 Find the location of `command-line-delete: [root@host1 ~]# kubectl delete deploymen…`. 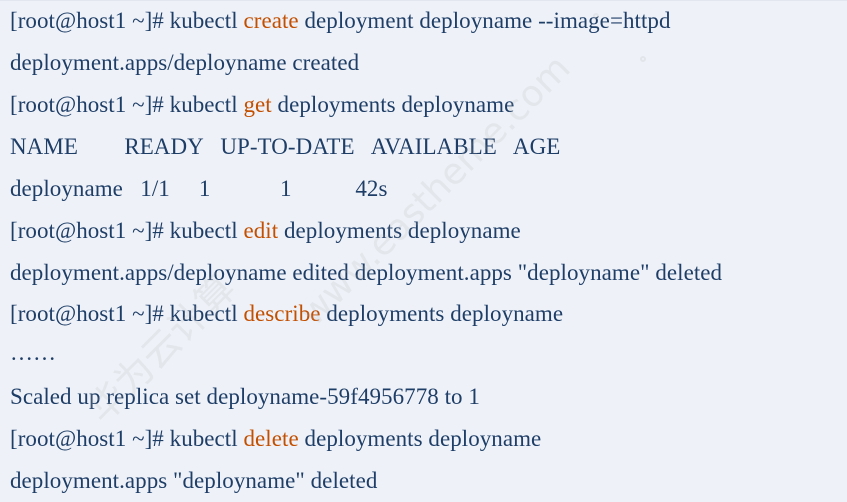

command-line-delete: [root@host1 ~]# kubectl delete deploymen… is located at coordinates (275, 439).